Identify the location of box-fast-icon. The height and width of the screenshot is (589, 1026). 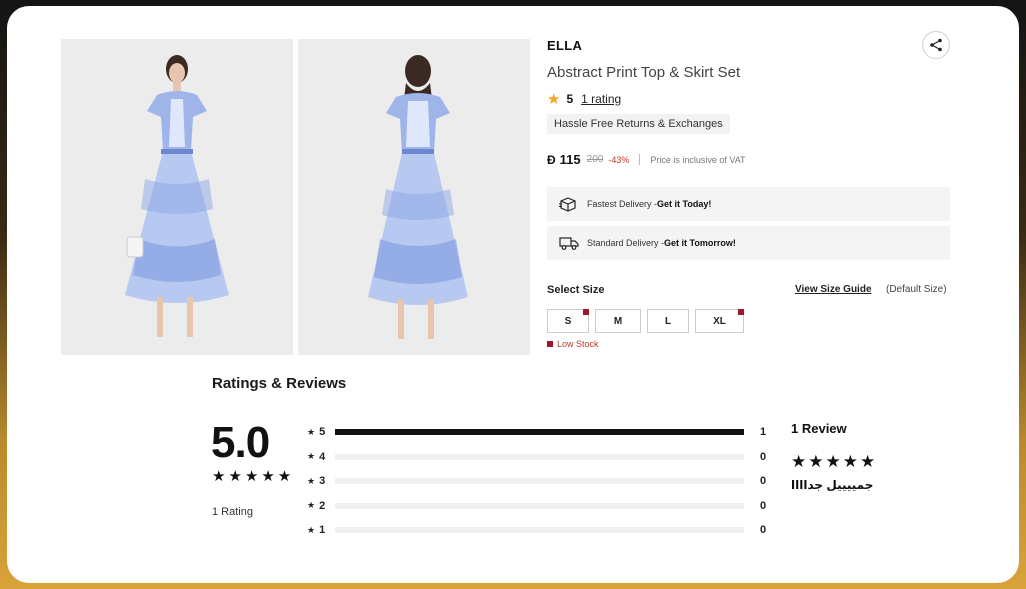
(569, 204).